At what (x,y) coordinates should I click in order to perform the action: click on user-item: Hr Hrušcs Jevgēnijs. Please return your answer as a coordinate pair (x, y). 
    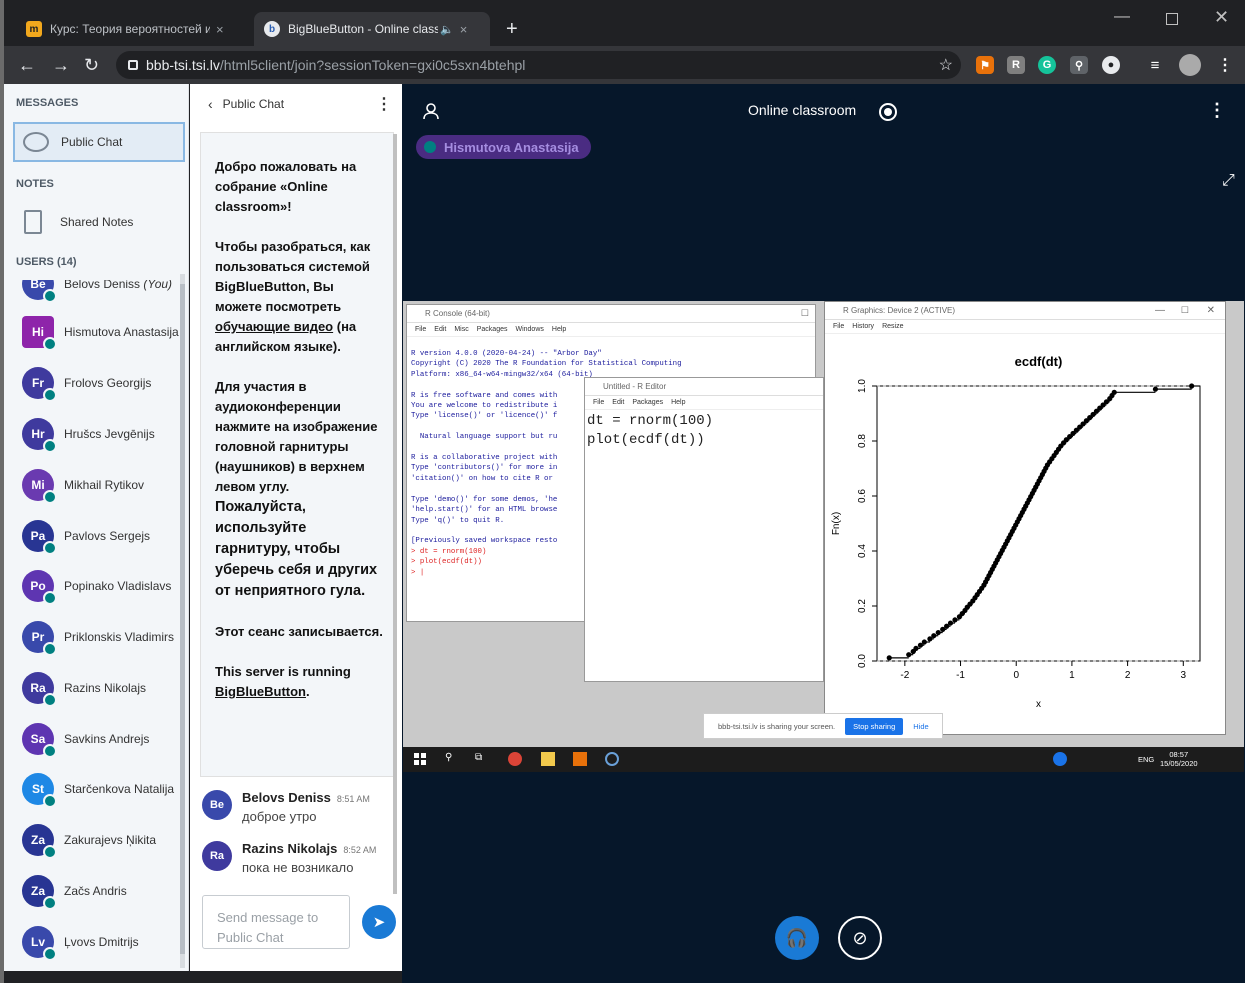
    Looking at the image, I should click on (88, 434).